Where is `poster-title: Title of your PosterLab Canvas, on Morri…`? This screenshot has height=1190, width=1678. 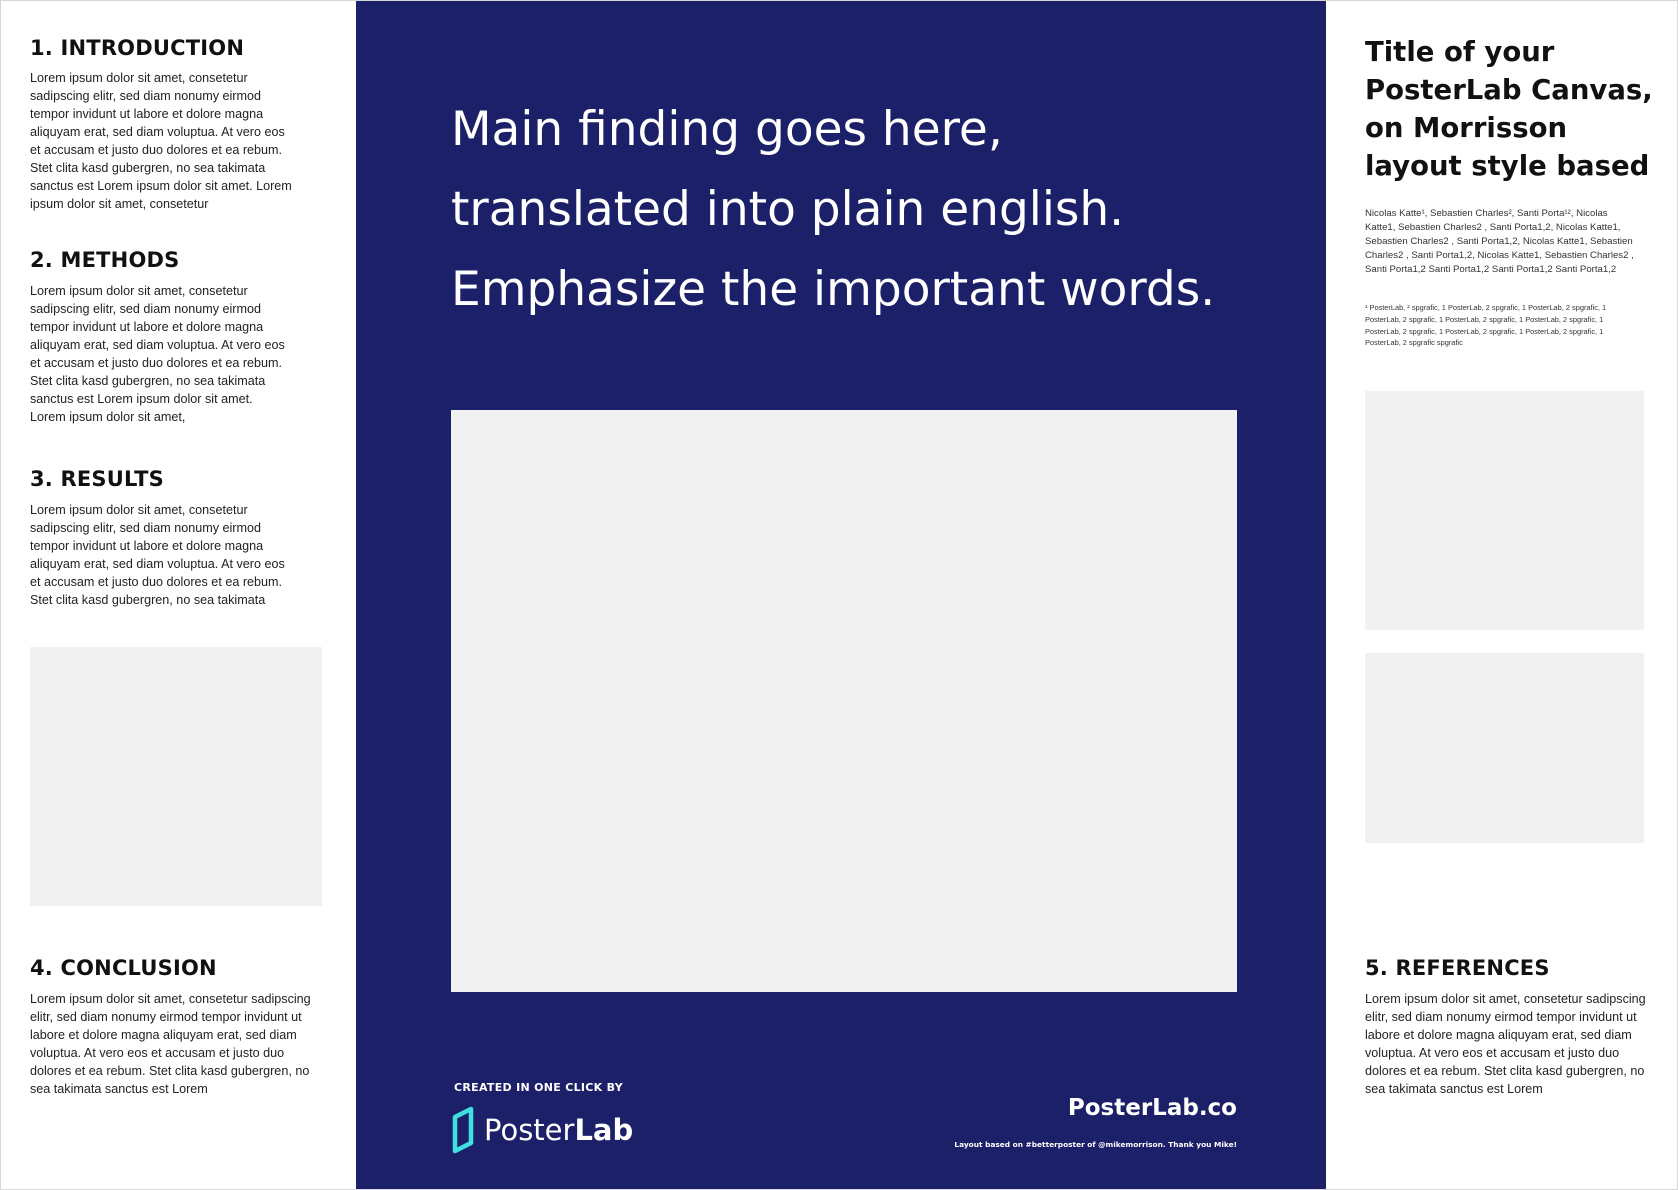
poster-title: Title of your PosterLab Canvas, on Morri… is located at coordinates (1509, 109).